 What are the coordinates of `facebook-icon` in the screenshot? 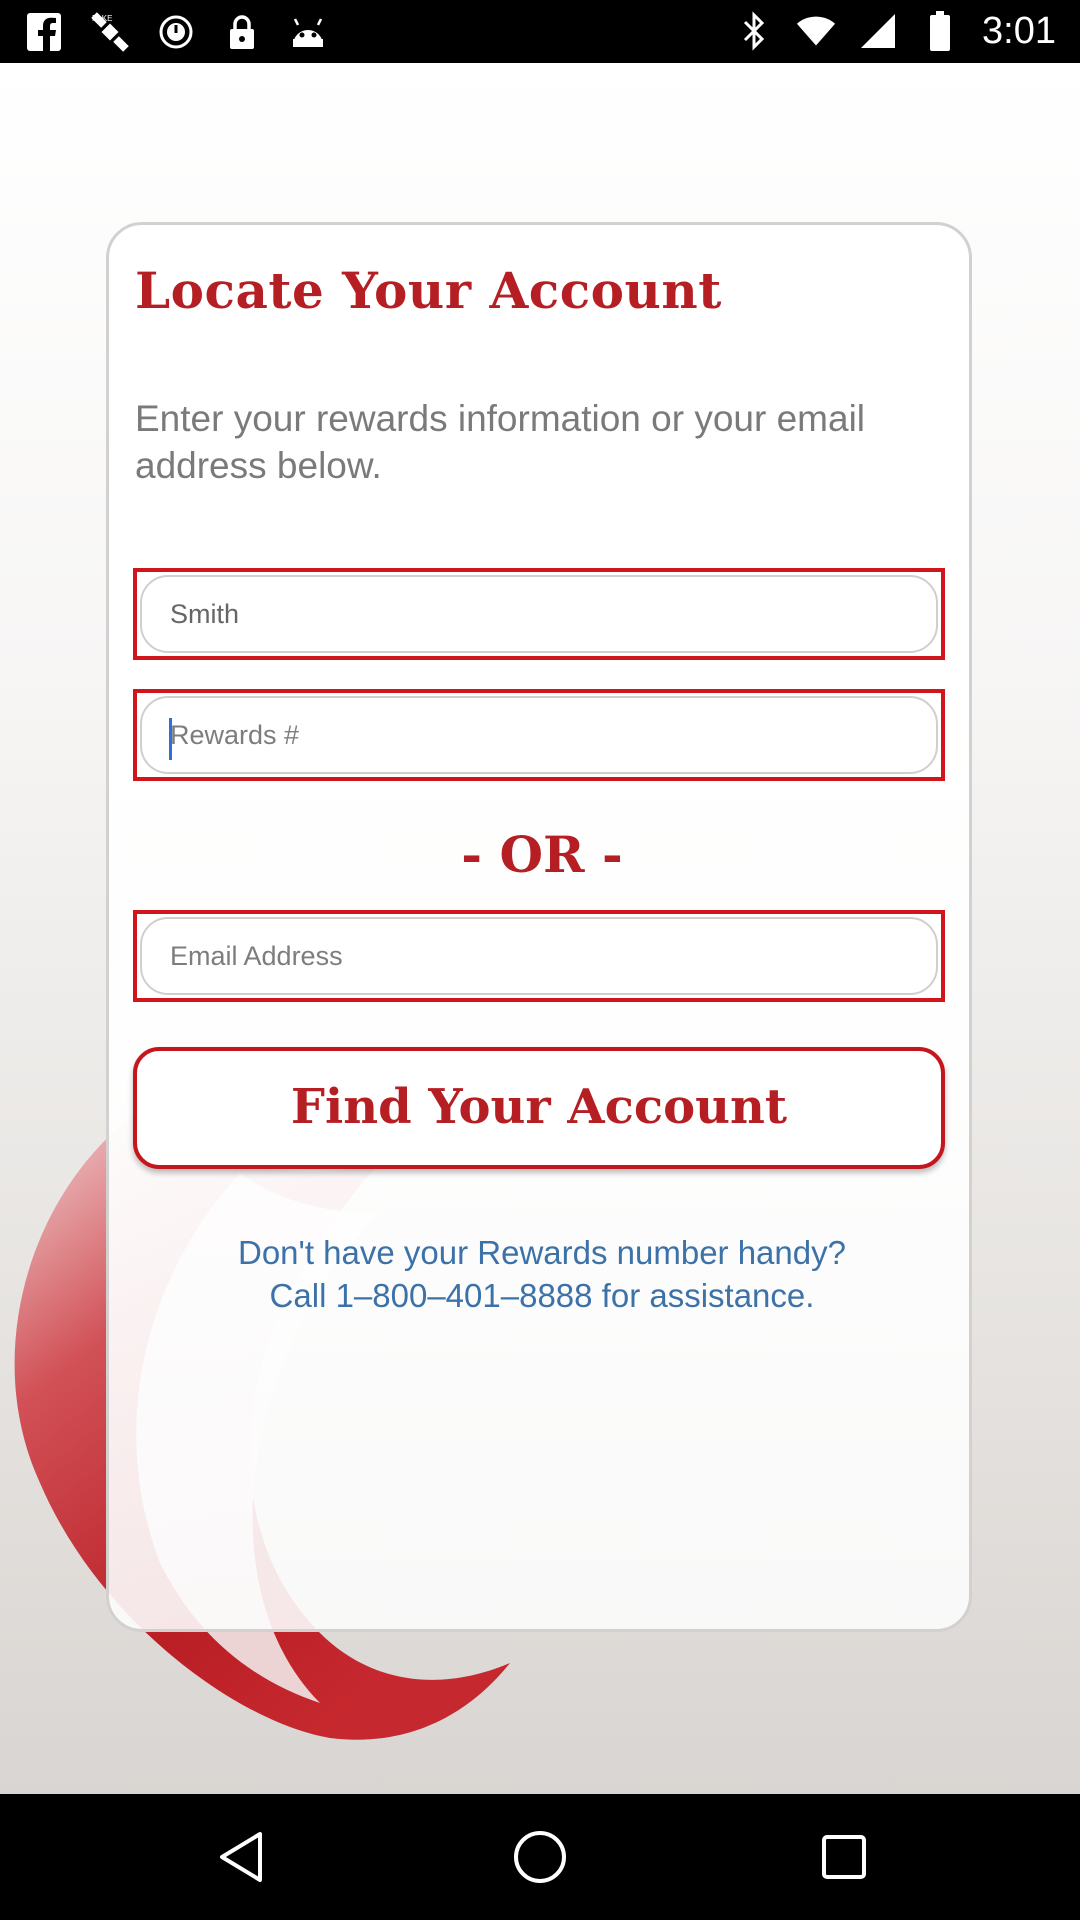 It's located at (44, 32).